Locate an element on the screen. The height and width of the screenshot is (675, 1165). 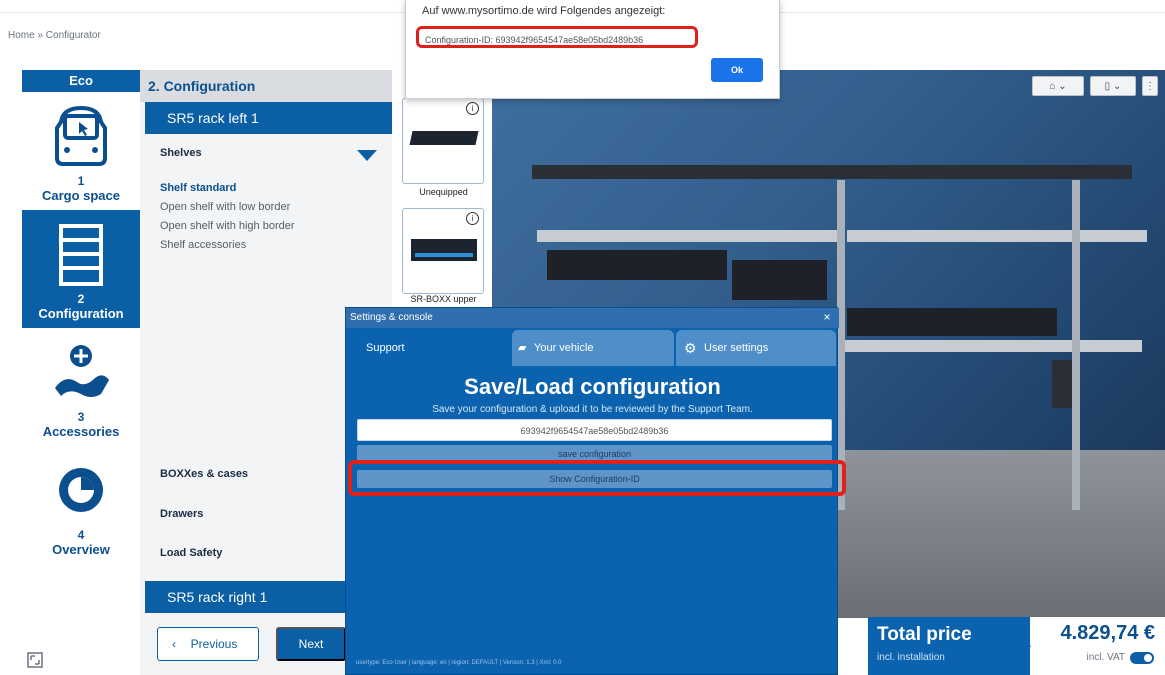
kebab-icon: ⋮ is located at coordinates (1150, 86).